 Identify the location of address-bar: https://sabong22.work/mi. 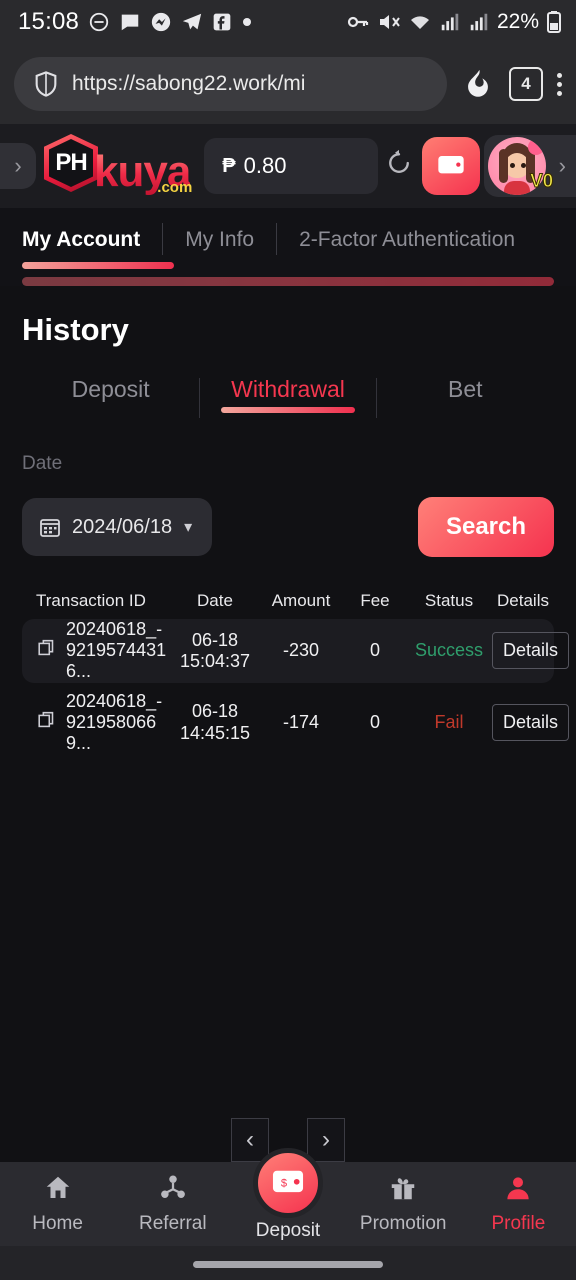
(230, 84).